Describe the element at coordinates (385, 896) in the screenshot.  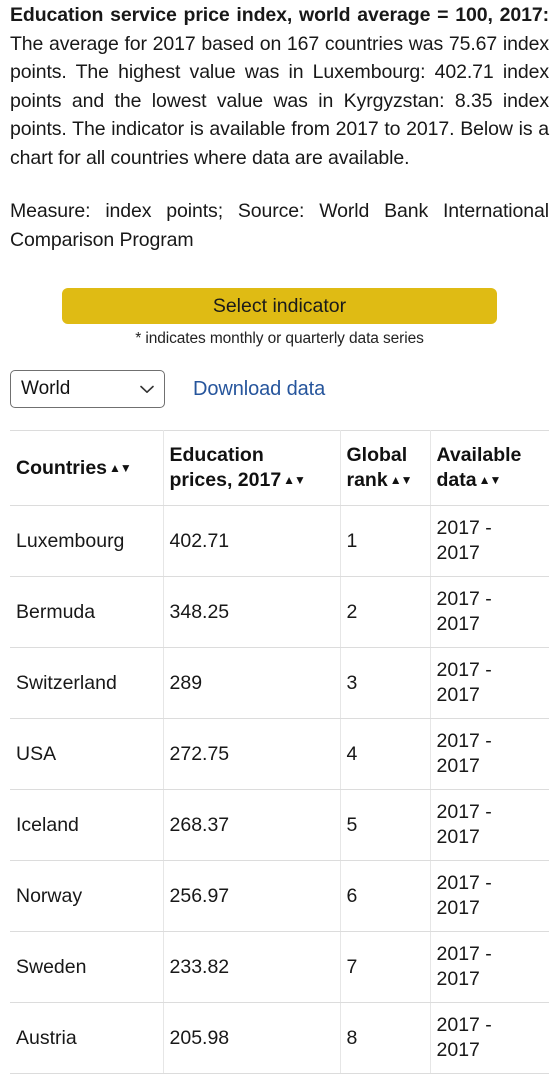
I see `cell-rank: 6` at that location.